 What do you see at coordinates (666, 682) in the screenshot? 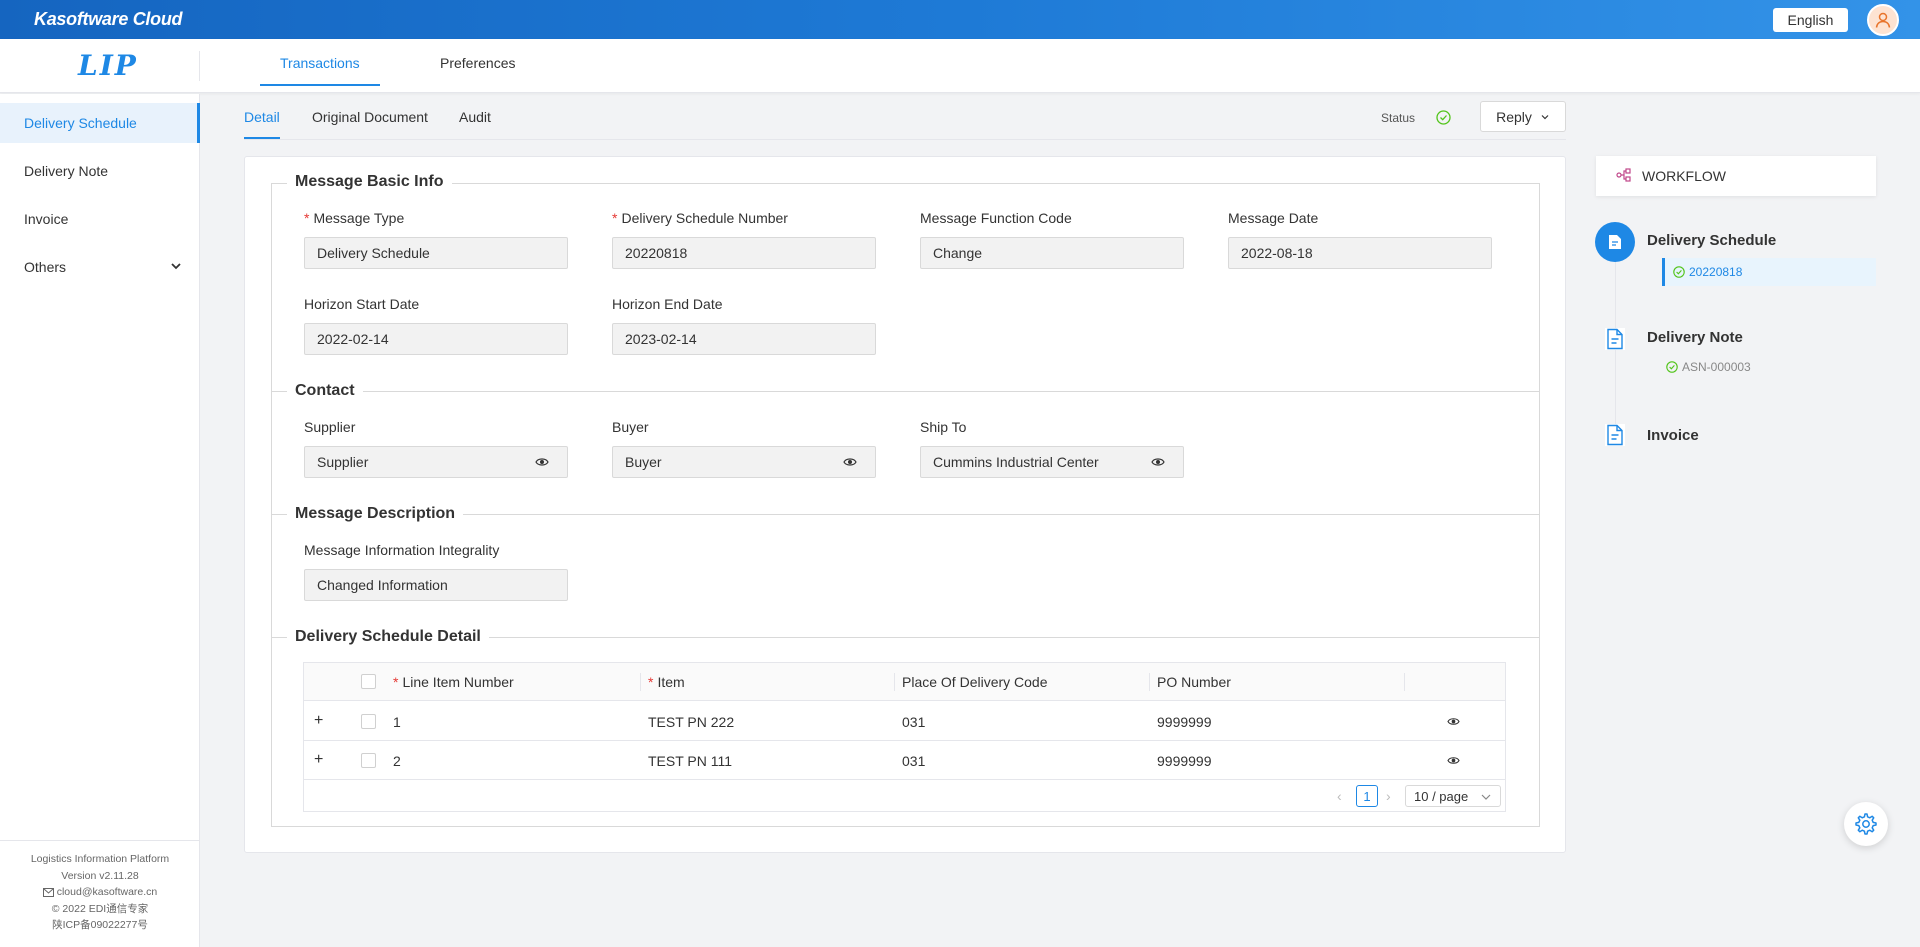
I see `col-item: * Item` at bounding box center [666, 682].